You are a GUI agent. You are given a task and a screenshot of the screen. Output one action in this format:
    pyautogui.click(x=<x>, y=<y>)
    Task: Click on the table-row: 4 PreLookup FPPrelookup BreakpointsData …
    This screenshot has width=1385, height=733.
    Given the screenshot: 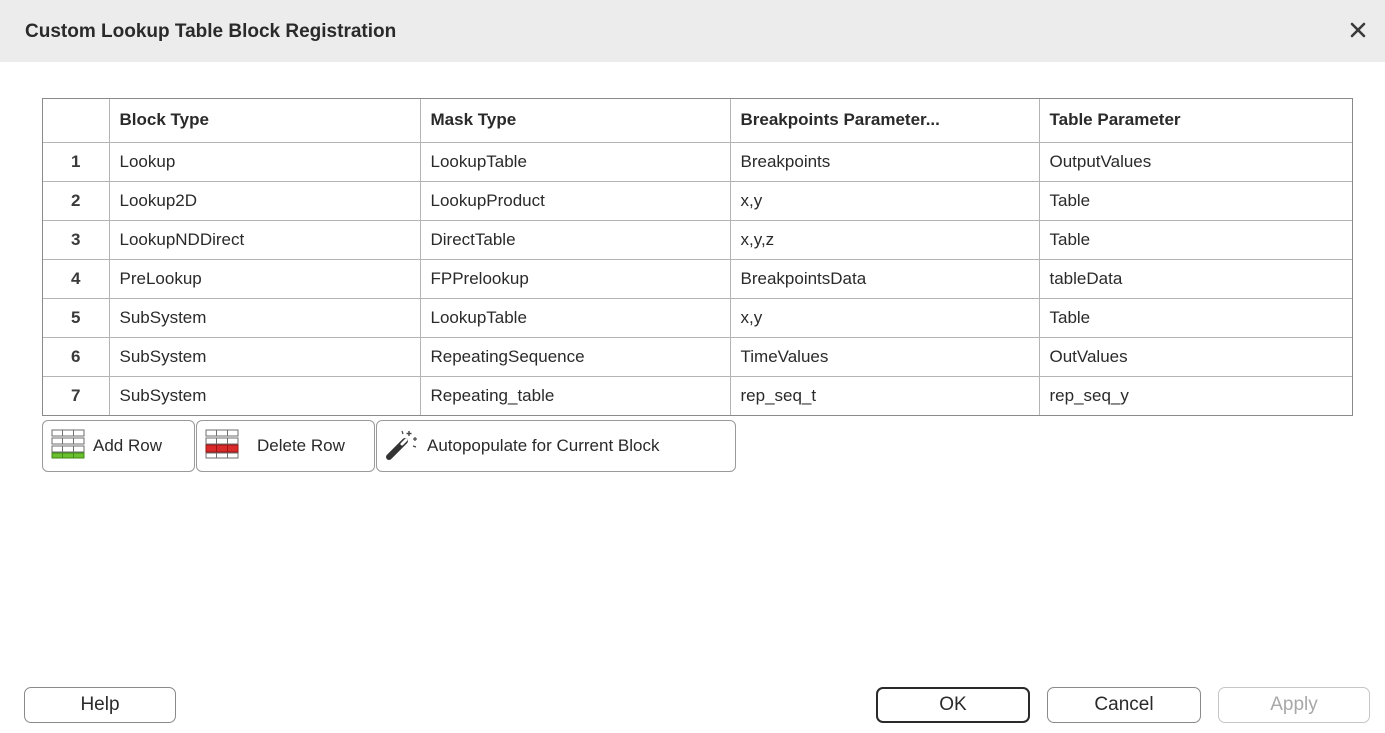 What is the action you would take?
    pyautogui.click(x=697, y=279)
    